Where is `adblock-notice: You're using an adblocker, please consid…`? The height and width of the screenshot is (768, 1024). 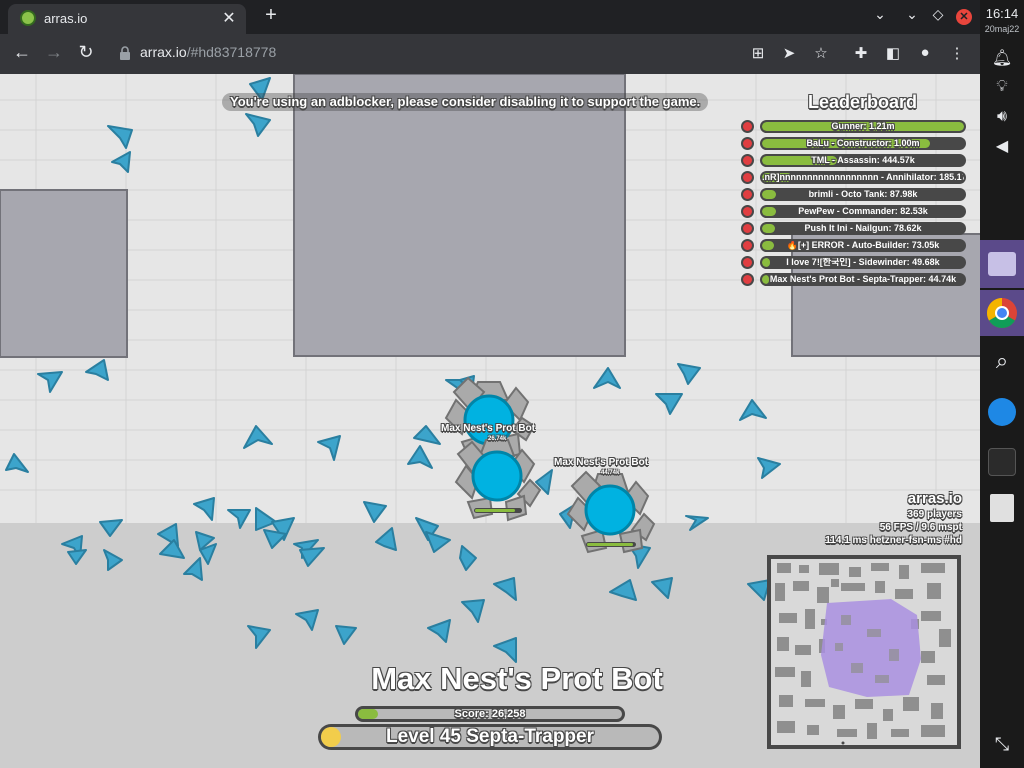 adblock-notice: You're using an adblocker, please consid… is located at coordinates (465, 102).